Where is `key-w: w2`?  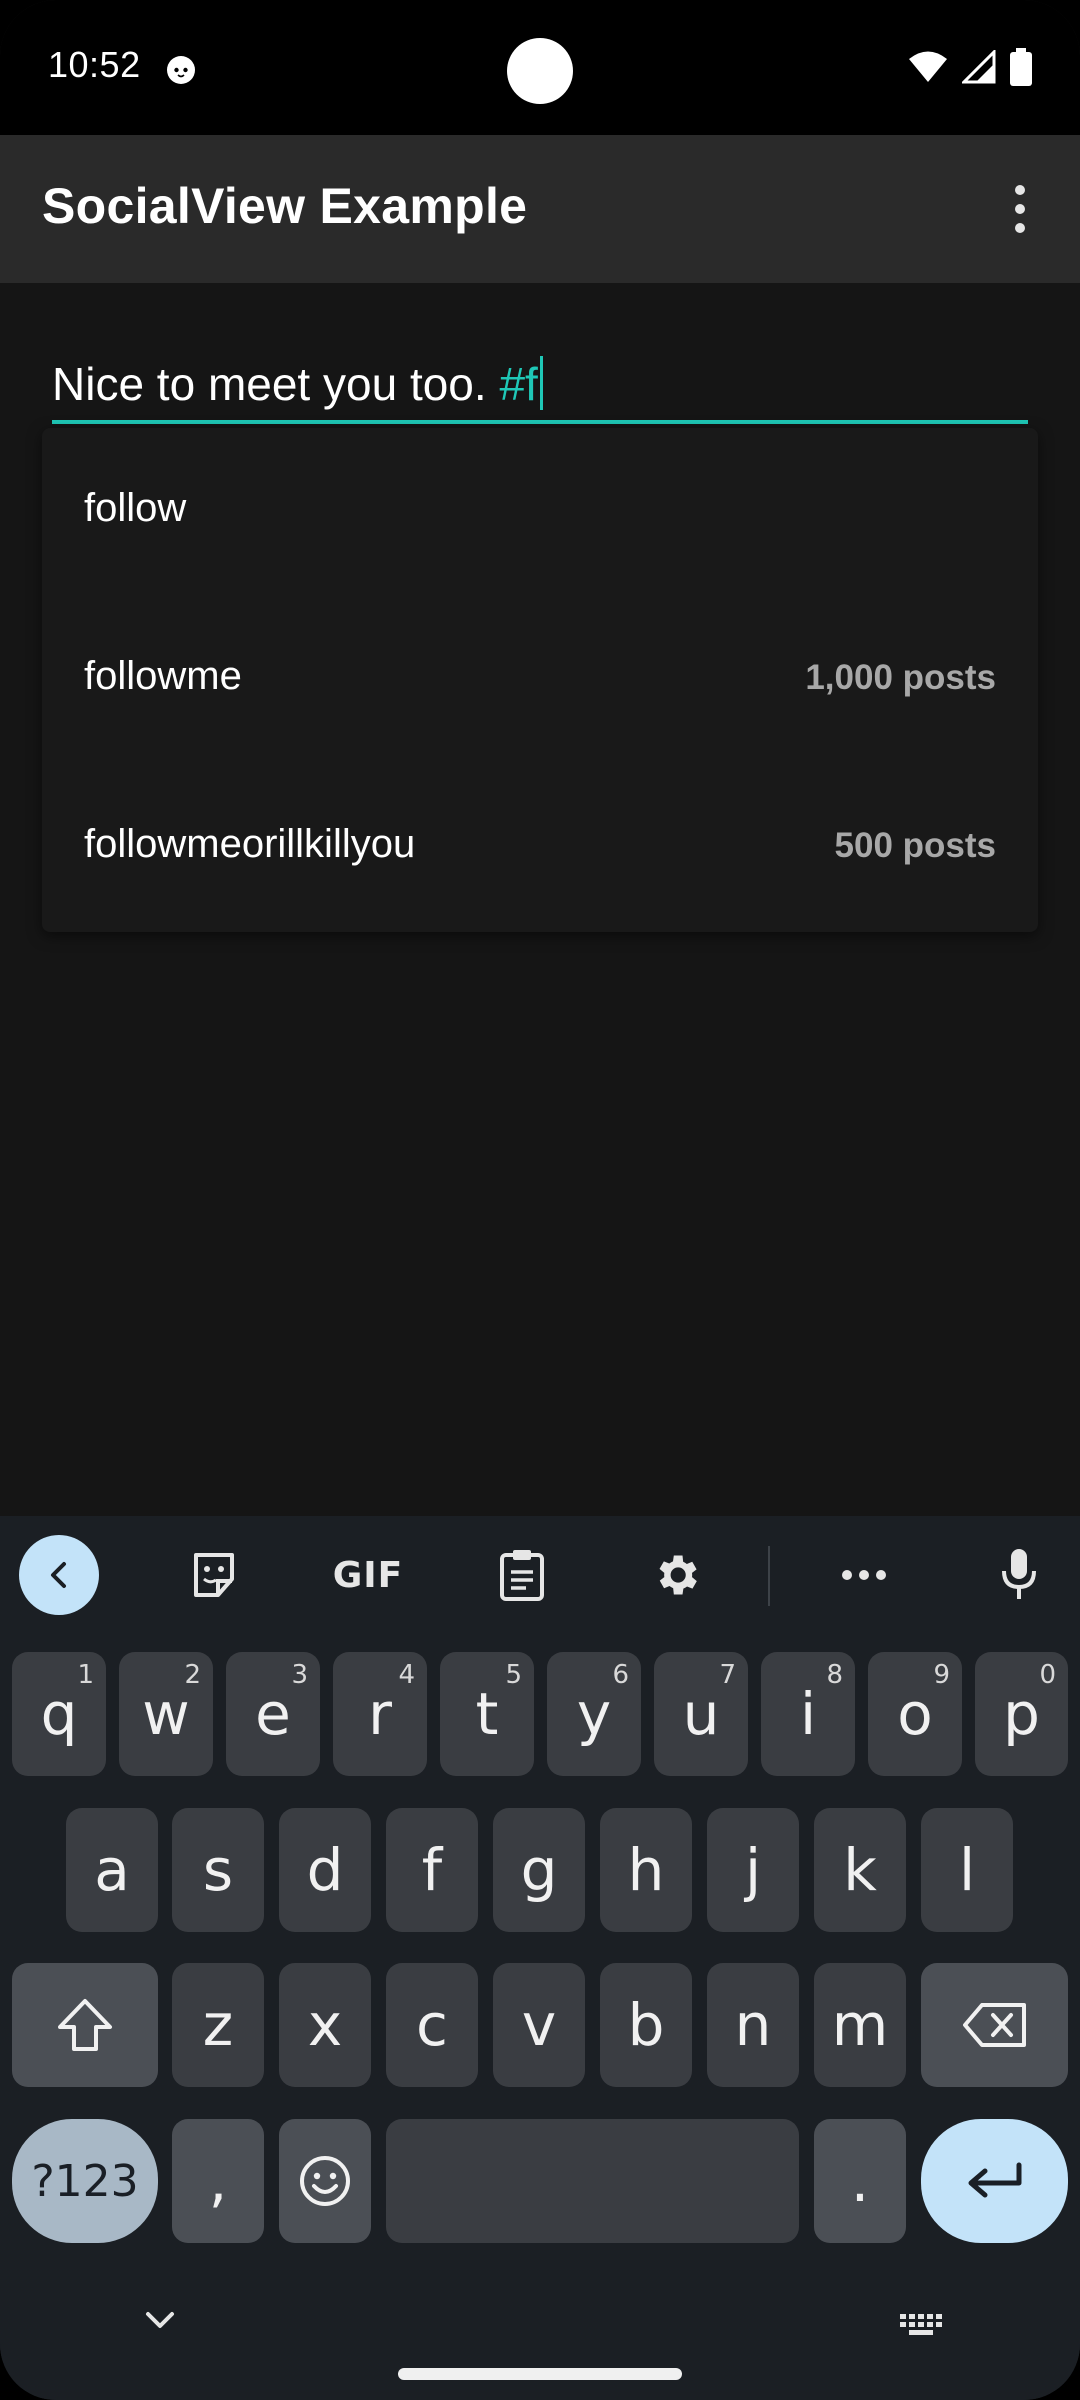 key-w: w2 is located at coordinates (166, 1714).